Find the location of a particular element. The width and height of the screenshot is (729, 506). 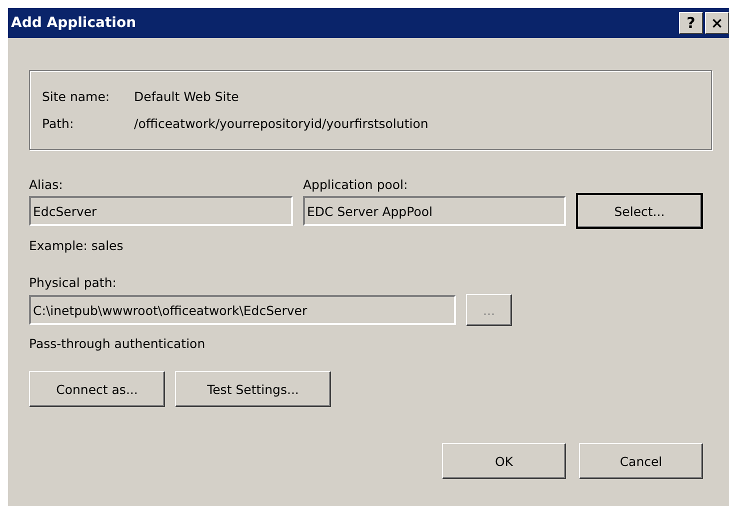

alias-example-text: Example: sales is located at coordinates (76, 245).